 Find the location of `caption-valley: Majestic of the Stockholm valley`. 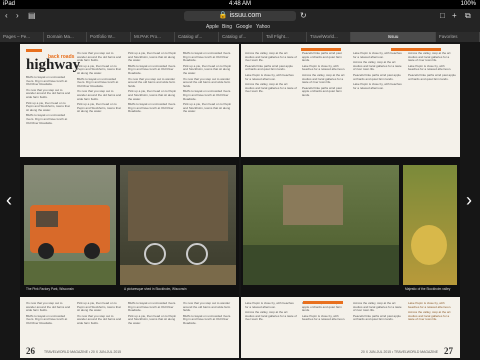

caption-valley: Majestic of the Stockholm valley is located at coordinates (428, 289).